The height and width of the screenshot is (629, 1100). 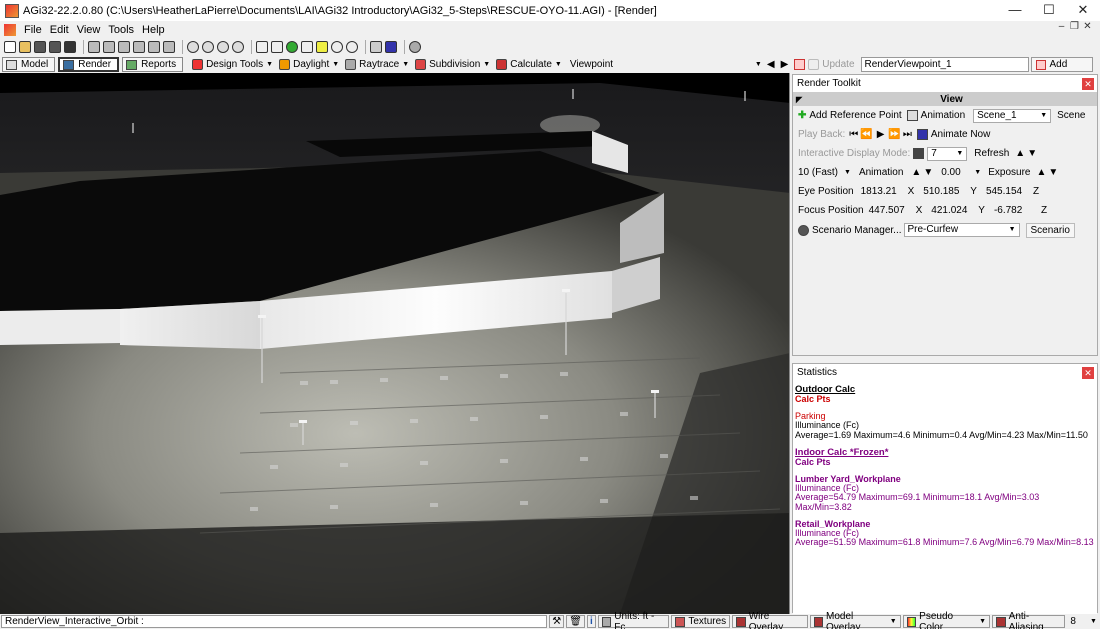 What do you see at coordinates (377, 64) in the screenshot?
I see `raytrace-menu: Raytrace ▼` at bounding box center [377, 64].